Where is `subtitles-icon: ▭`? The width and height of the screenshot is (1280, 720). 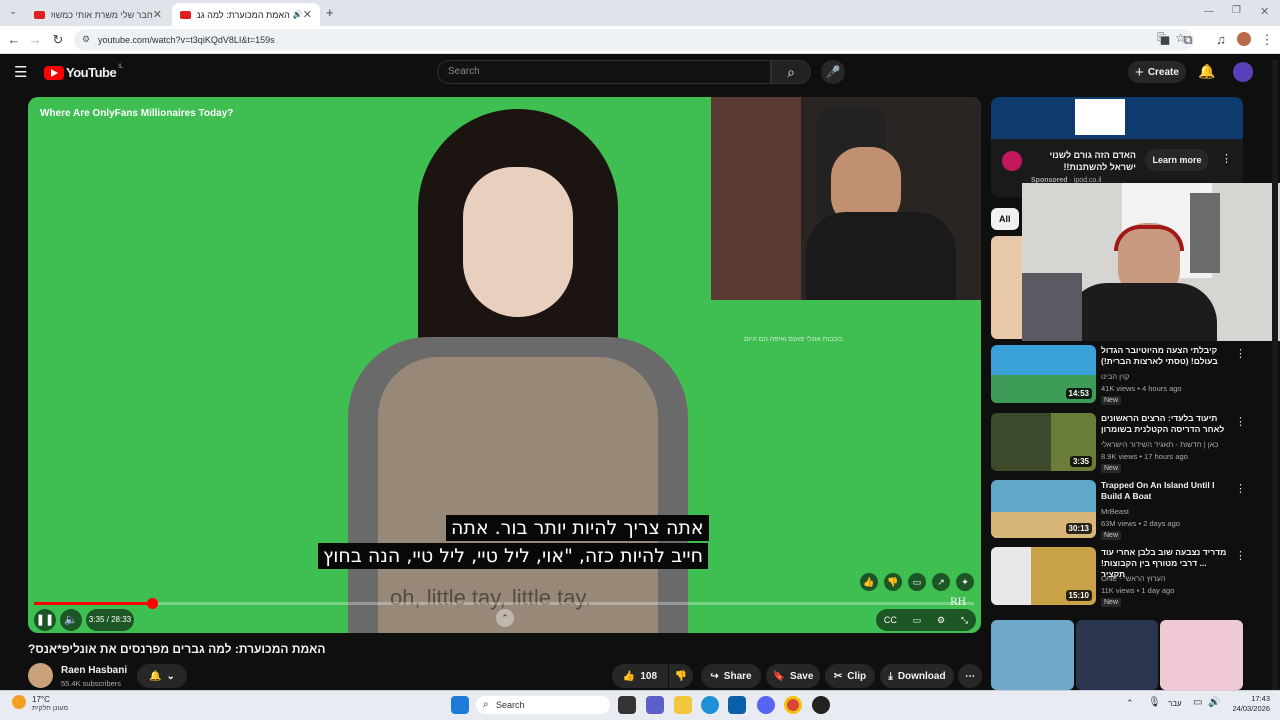 subtitles-icon: ▭ is located at coordinates (917, 620).